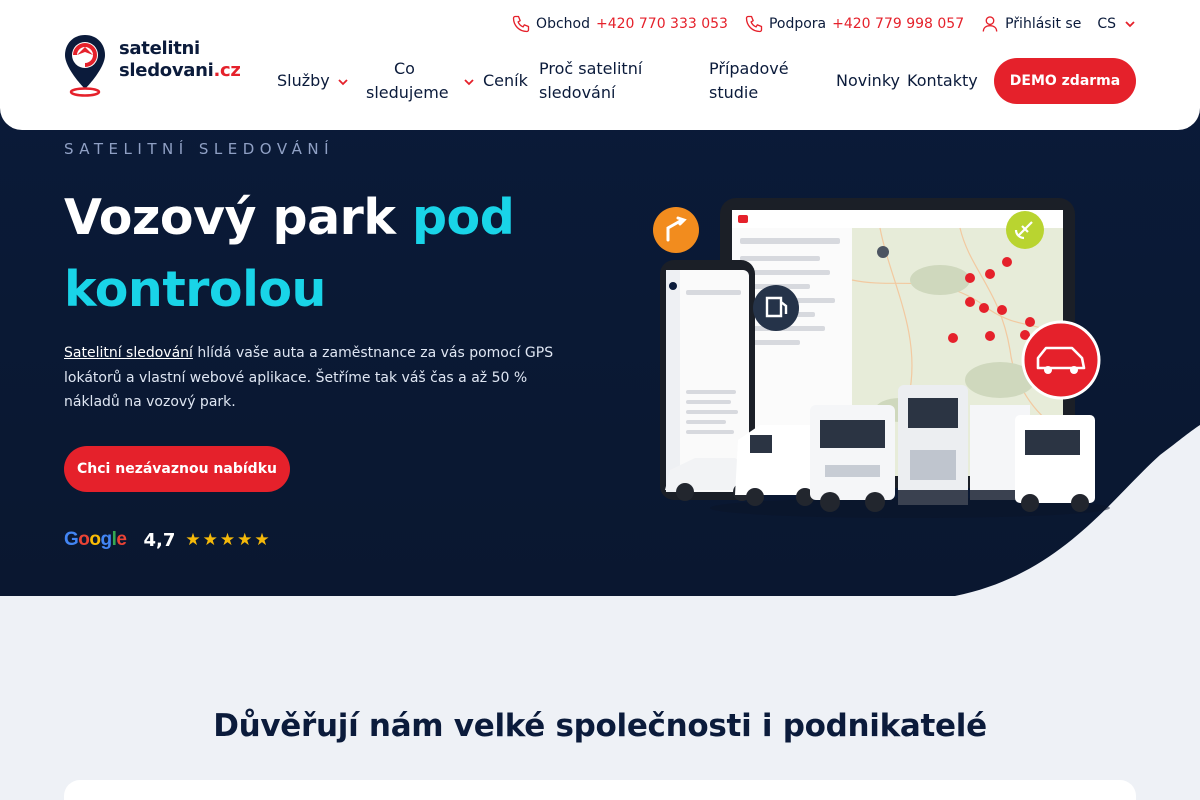 The width and height of the screenshot is (1200, 800). Describe the element at coordinates (797, 24) in the screenshot. I see `support-label: Podpora` at that location.